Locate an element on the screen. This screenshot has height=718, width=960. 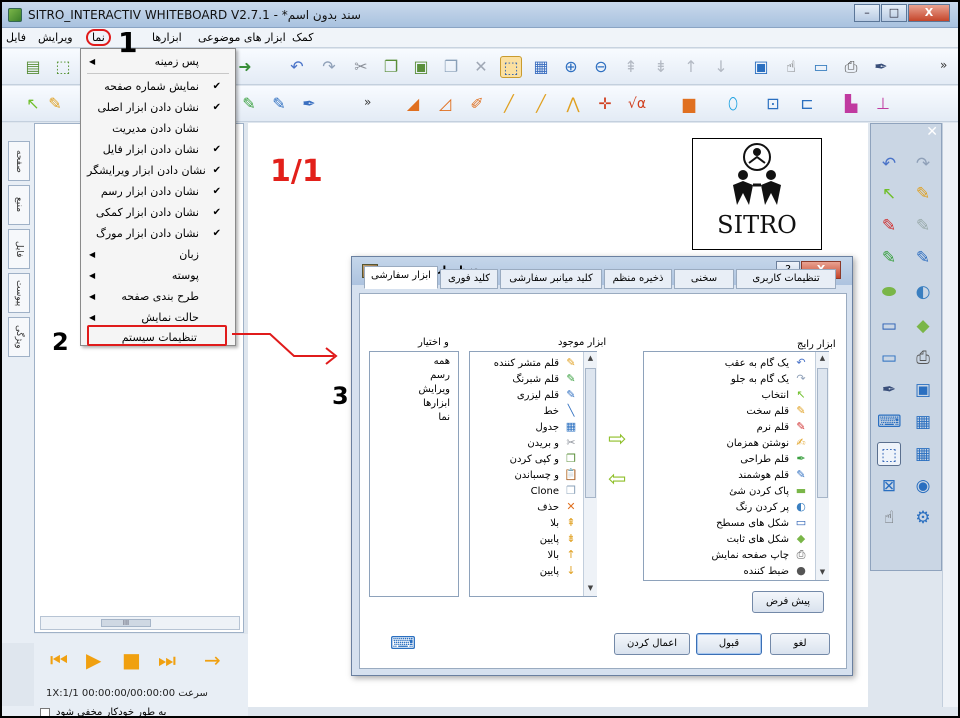
palette-highlighter-icon: ✎ is located at coordinates (889, 258).